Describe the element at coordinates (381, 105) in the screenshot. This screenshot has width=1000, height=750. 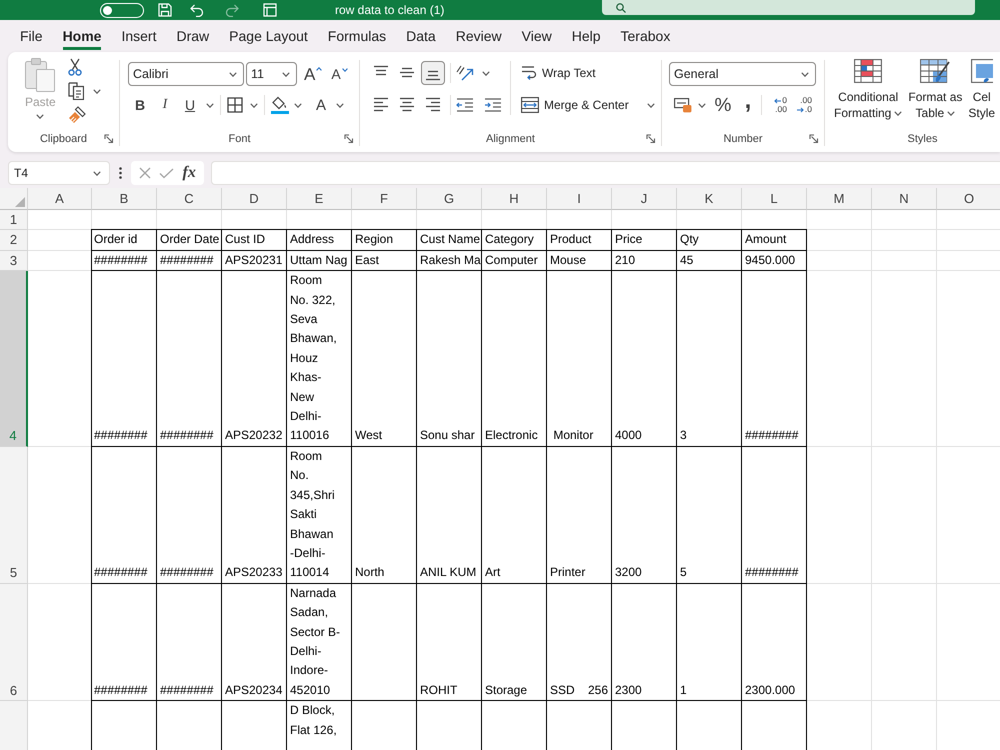
I see `align-left-icon` at that location.